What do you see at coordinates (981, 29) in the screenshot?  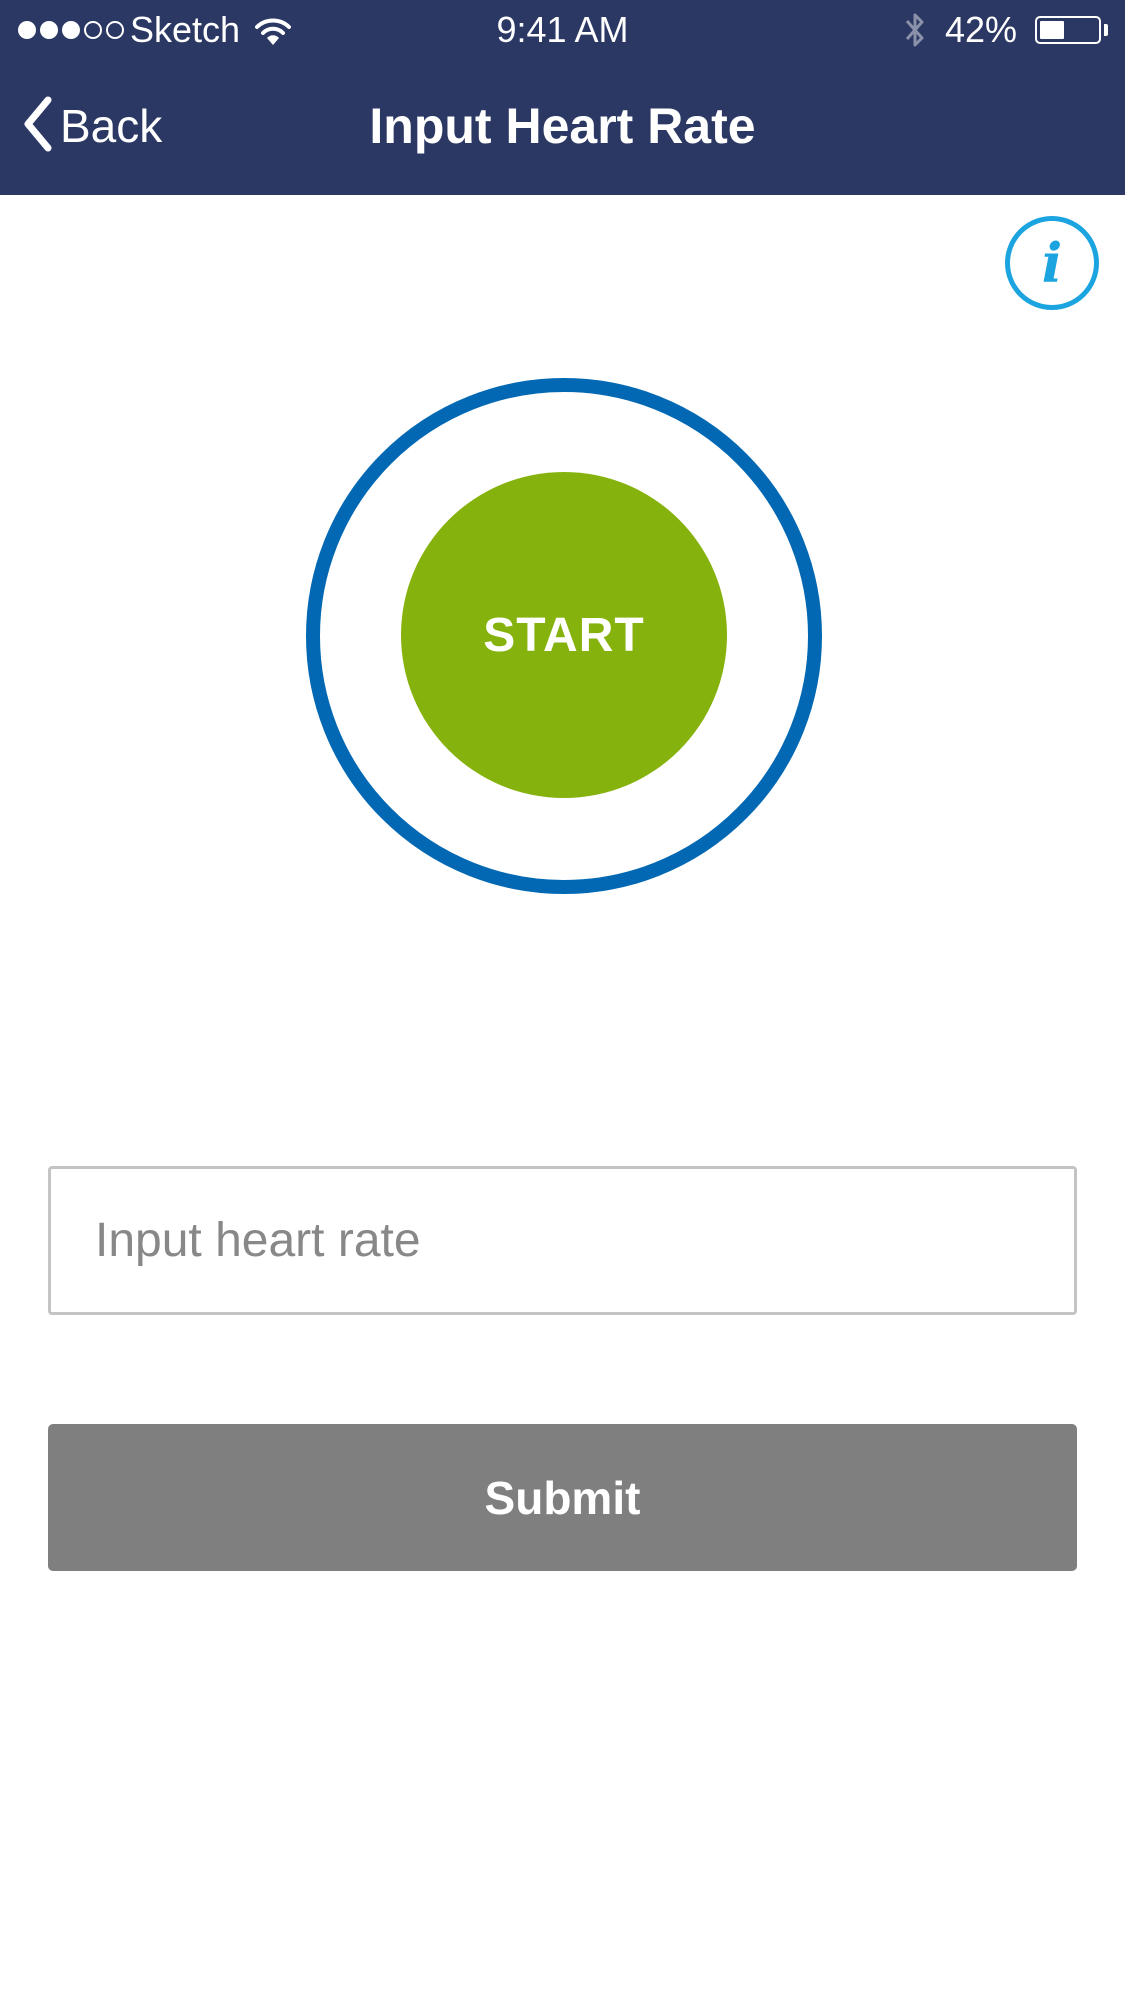 I see `battery-percent: 42%` at bounding box center [981, 29].